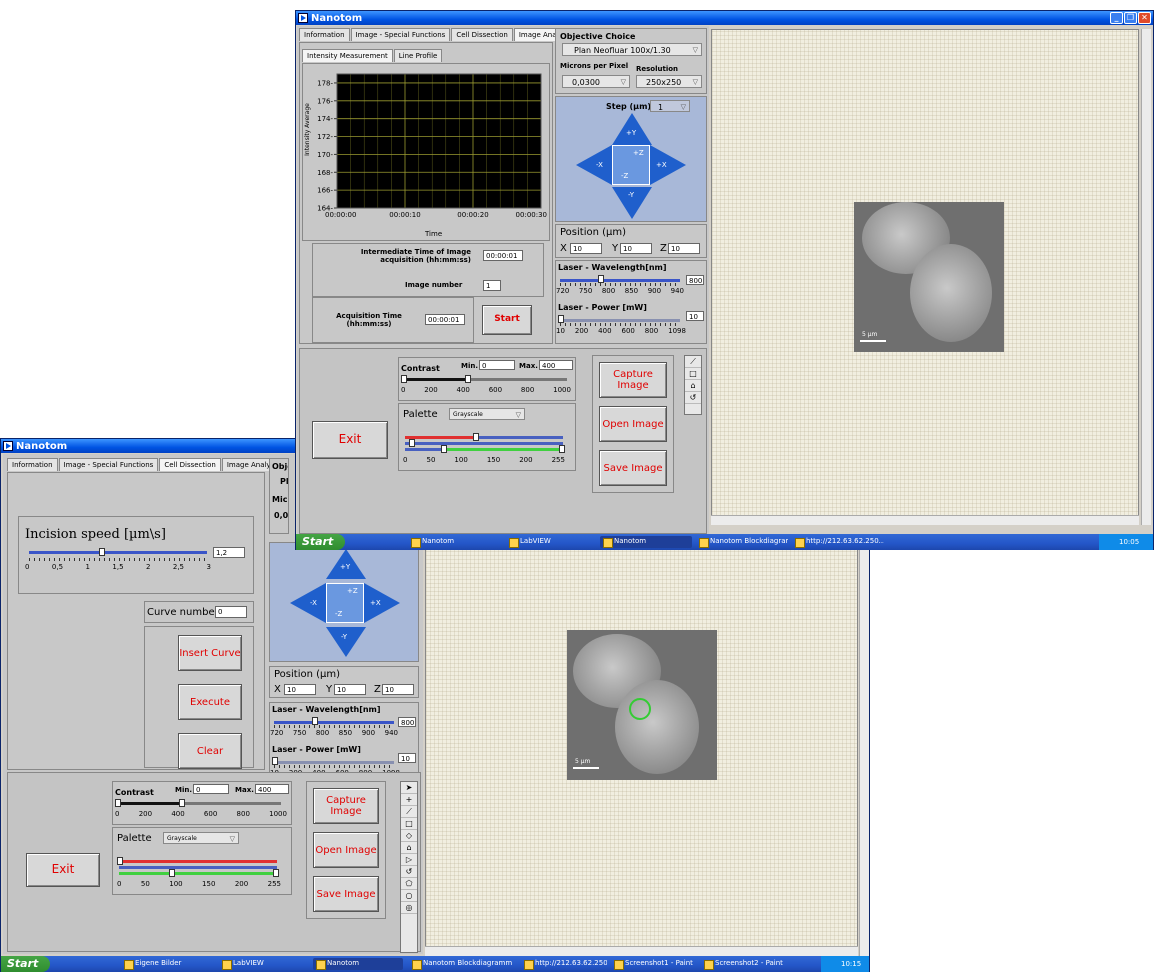 The width and height of the screenshot is (1154, 972). Describe the element at coordinates (409, 788) in the screenshot. I see `pointer-tool-icon: ➤` at that location.